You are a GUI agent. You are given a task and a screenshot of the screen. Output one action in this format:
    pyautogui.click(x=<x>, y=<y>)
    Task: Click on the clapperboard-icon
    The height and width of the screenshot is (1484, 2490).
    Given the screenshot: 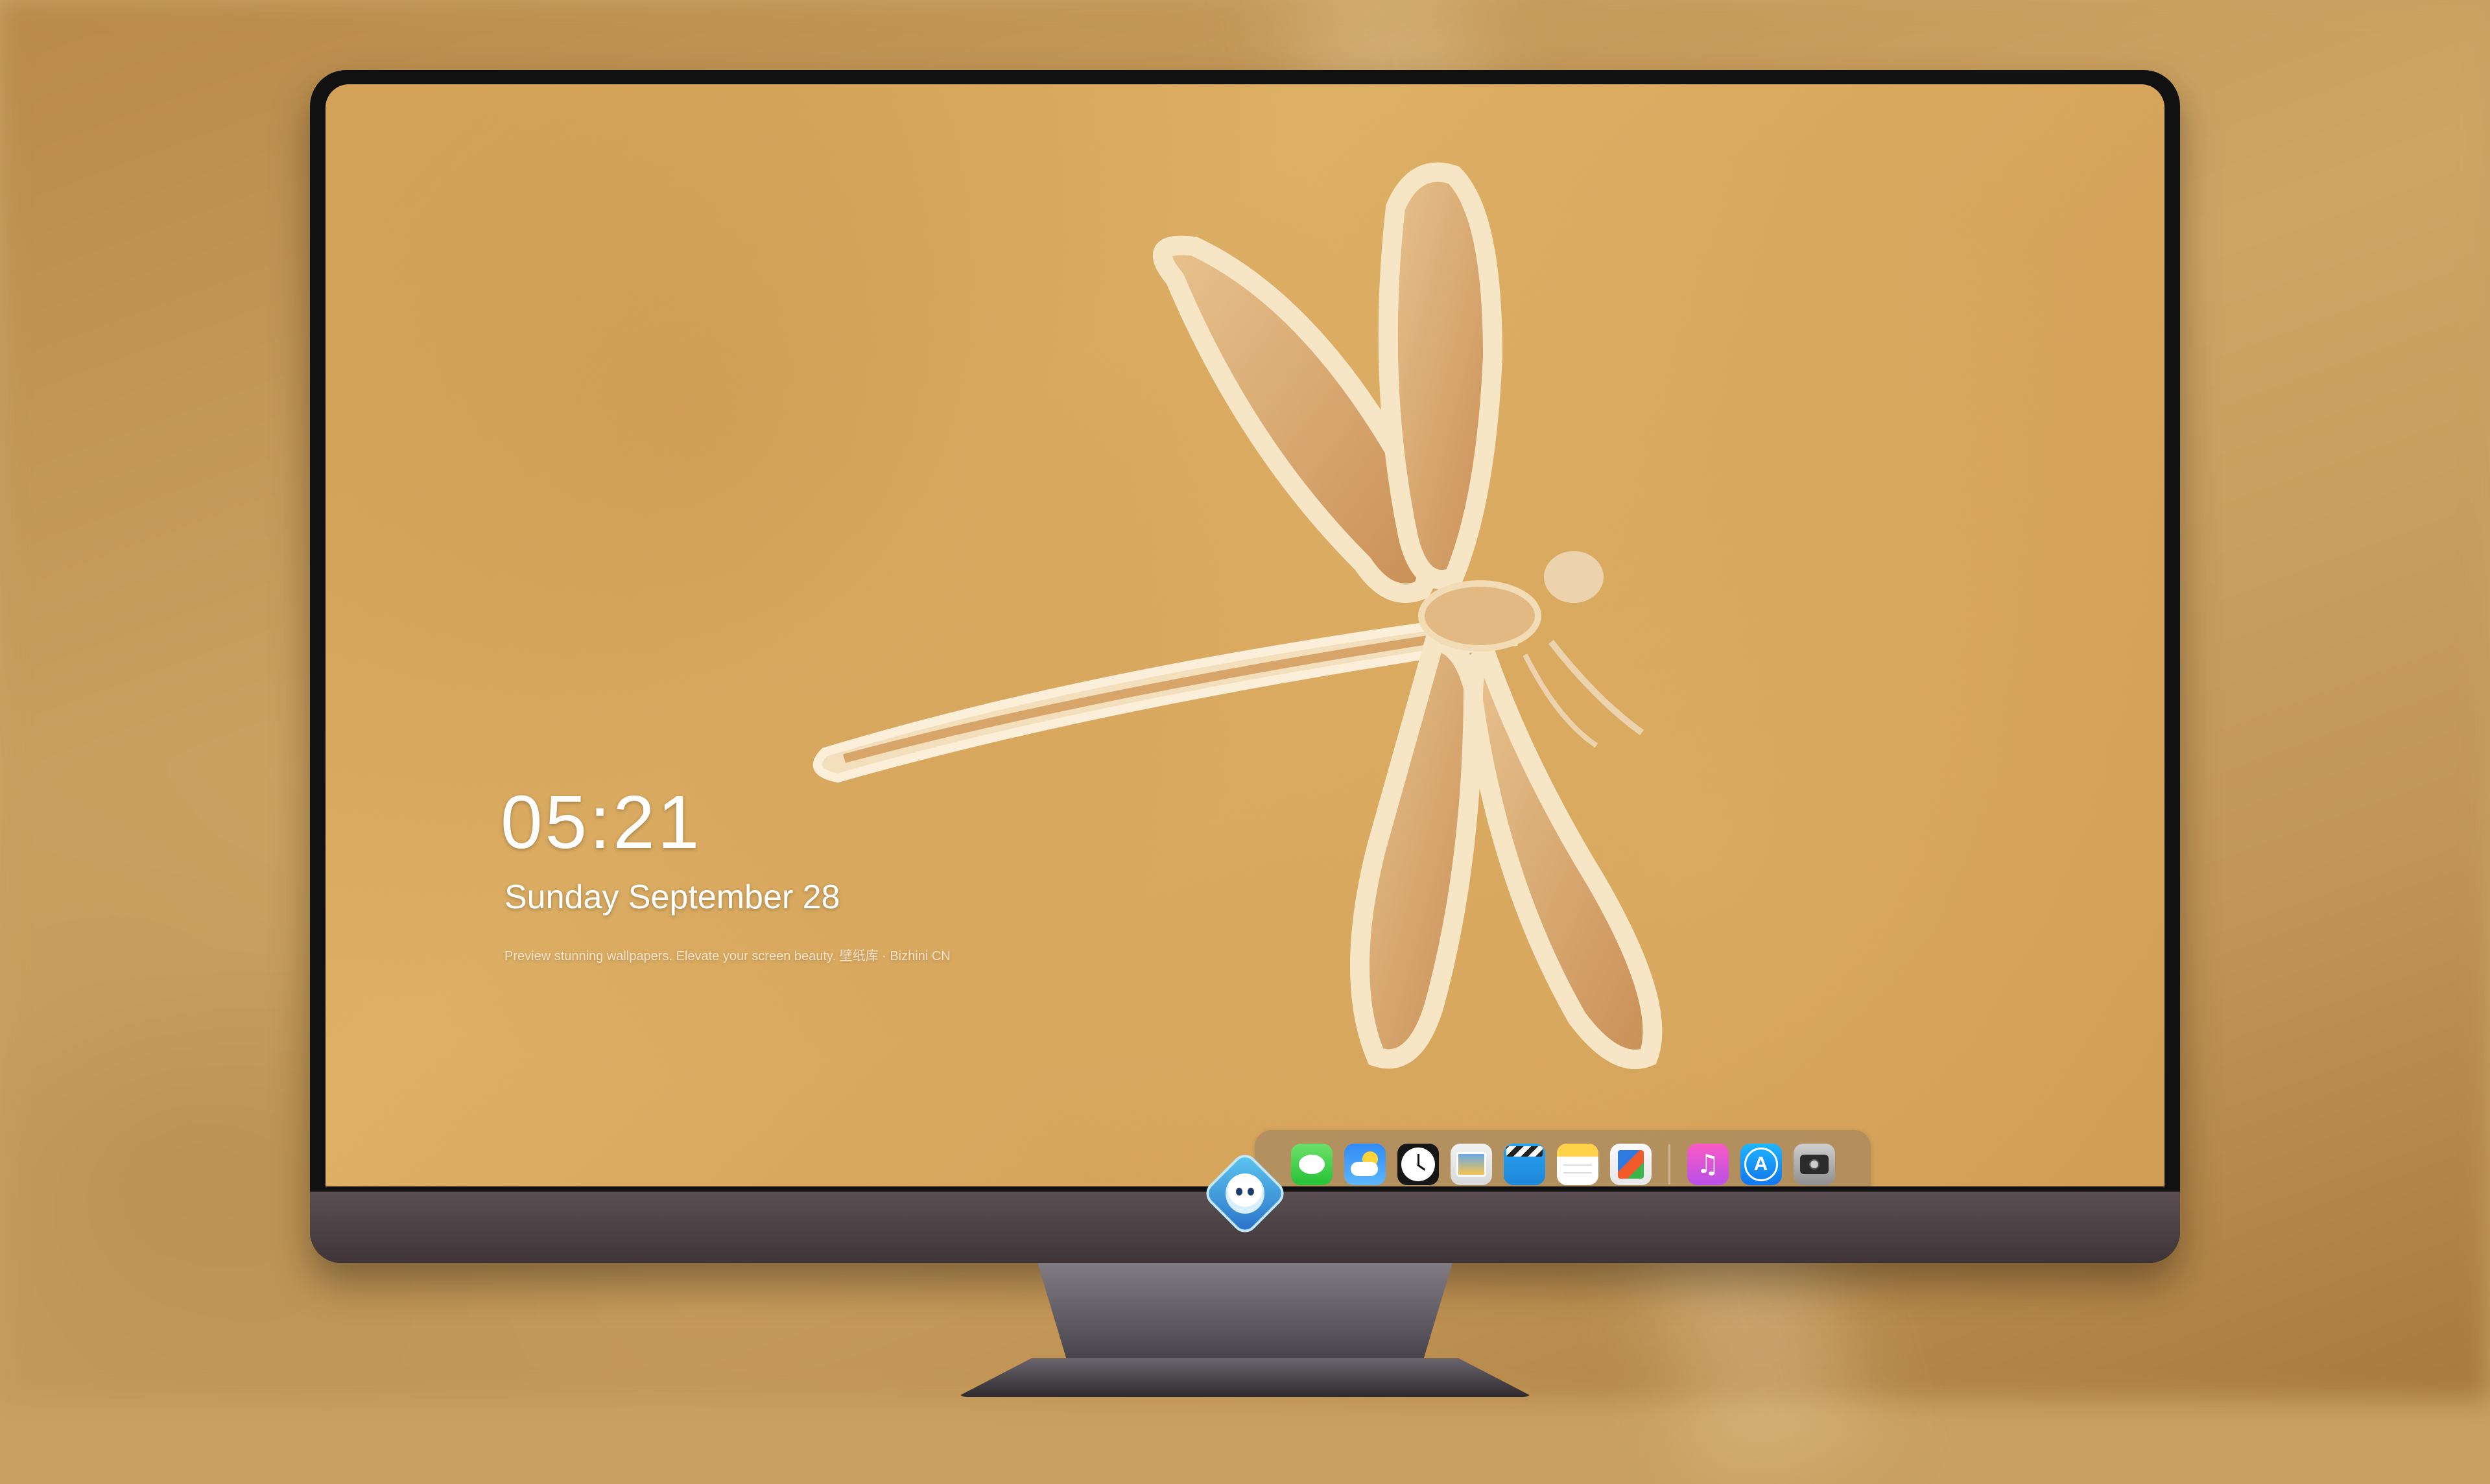 What is the action you would take?
    pyautogui.click(x=1524, y=1164)
    